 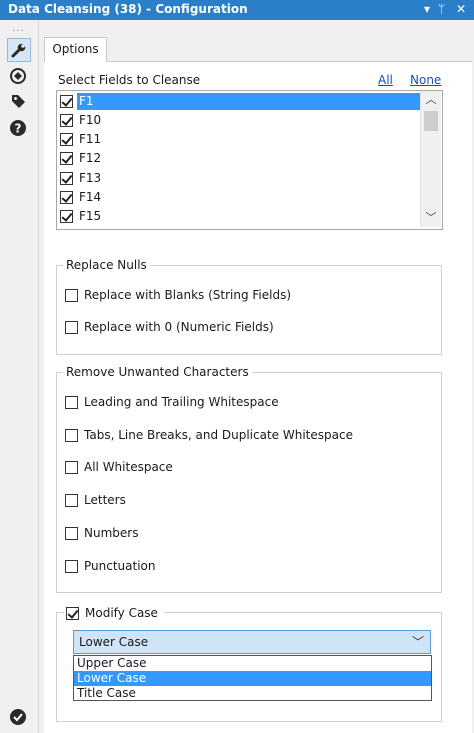 I want to click on field-name: F14, so click(x=90, y=197).